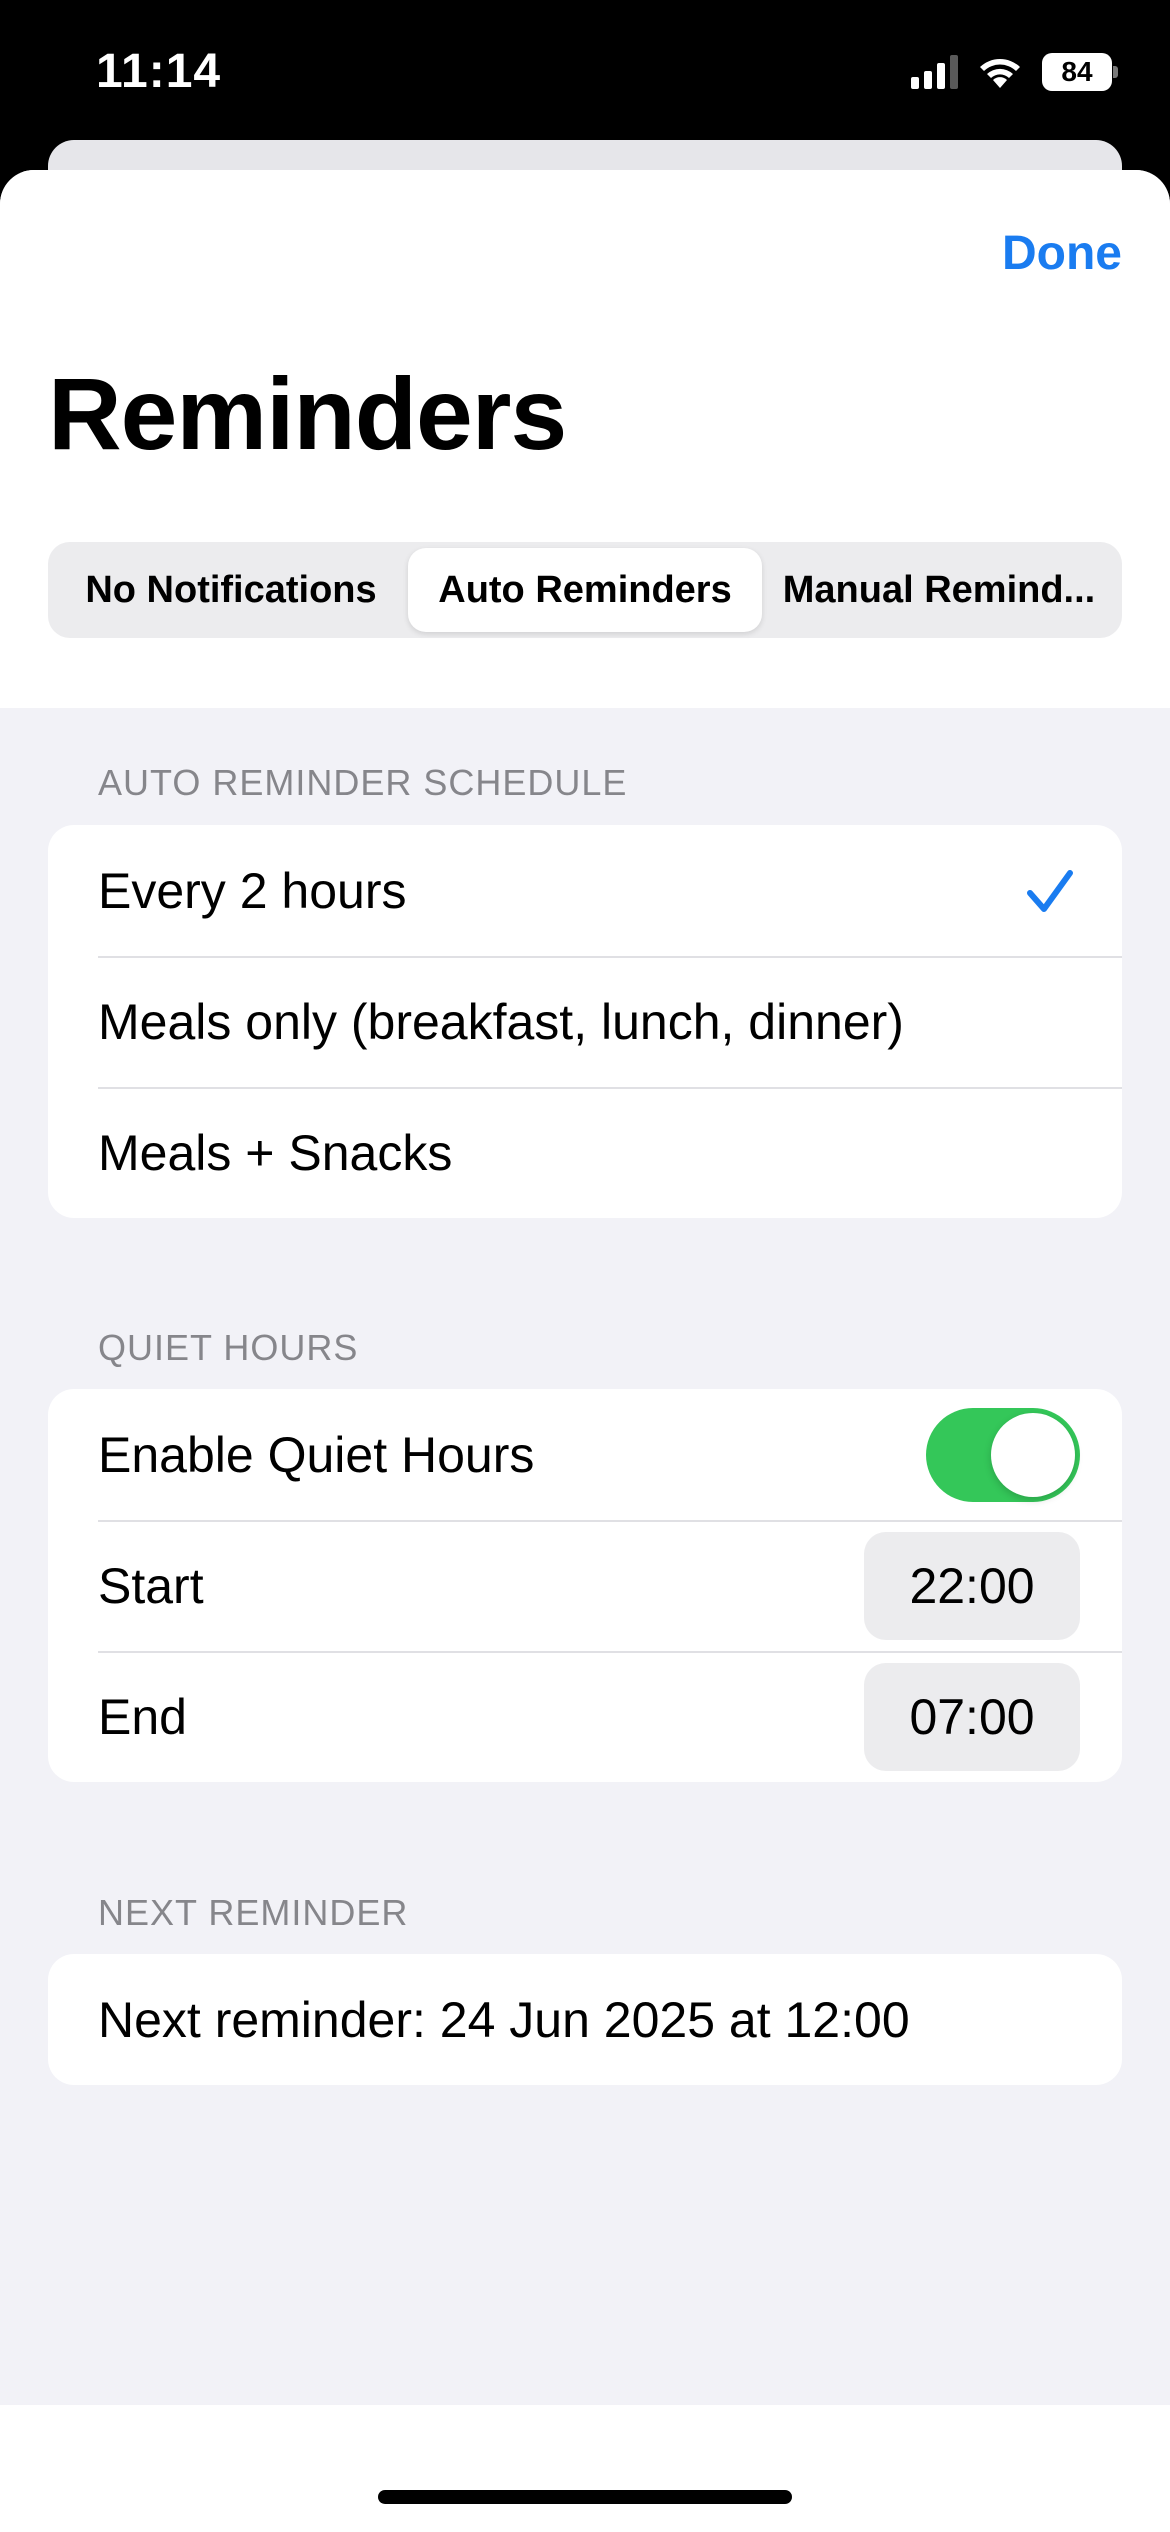  I want to click on schedule-option-every-2-hours: Every 2 hours, so click(585, 890).